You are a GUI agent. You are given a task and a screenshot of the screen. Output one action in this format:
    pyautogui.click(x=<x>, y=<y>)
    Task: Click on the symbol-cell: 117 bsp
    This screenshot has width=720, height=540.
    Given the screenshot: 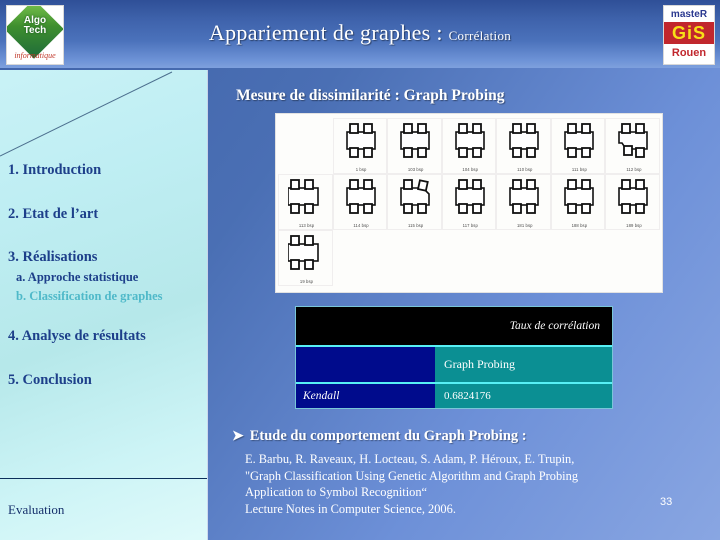 What is the action you would take?
    pyautogui.click(x=469, y=202)
    